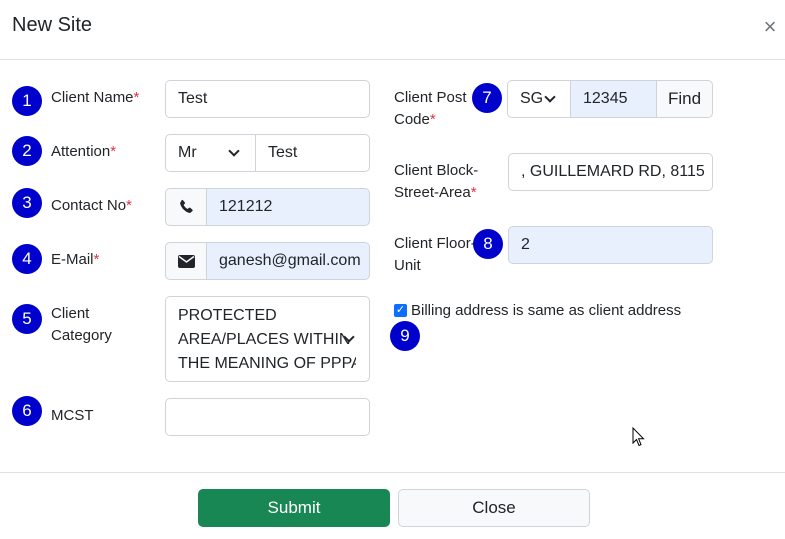 This screenshot has width=785, height=539. I want to click on step-badge-3: 3, so click(27, 203).